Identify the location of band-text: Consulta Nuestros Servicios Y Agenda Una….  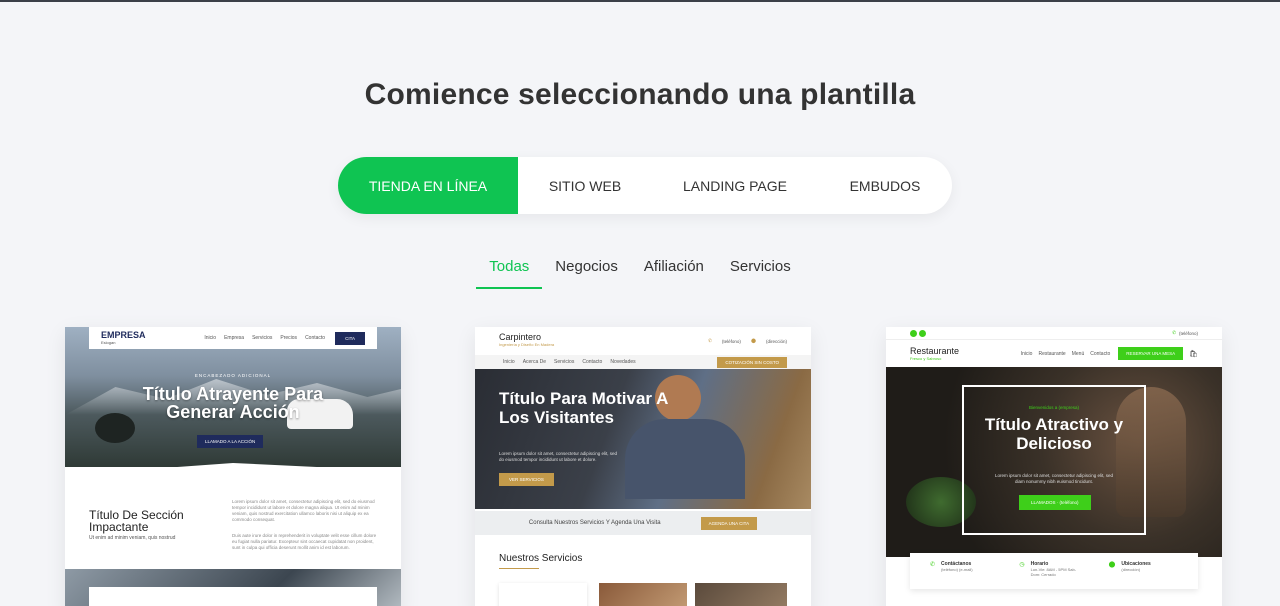
(594, 523).